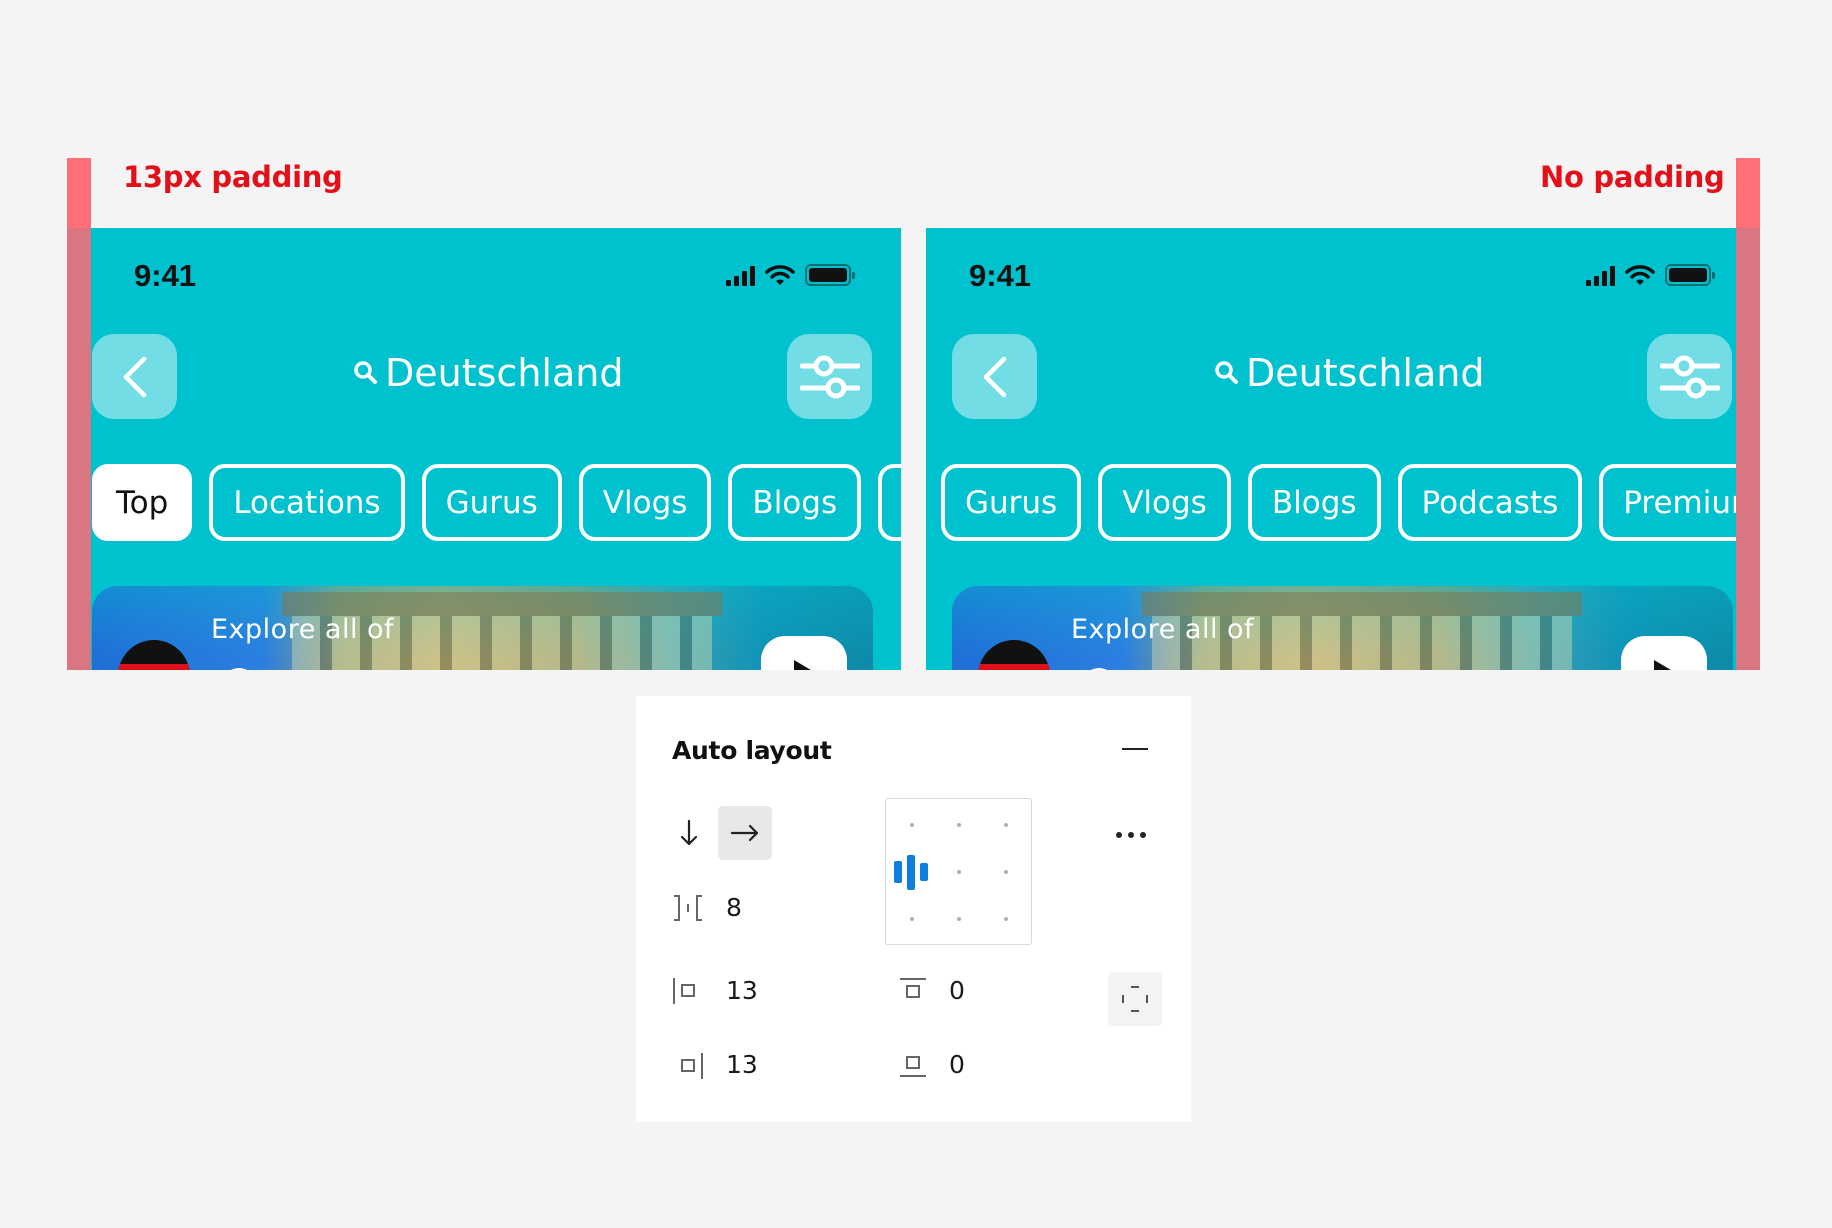  Describe the element at coordinates (692, 1066) in the screenshot. I see `padding-right-icon` at that location.